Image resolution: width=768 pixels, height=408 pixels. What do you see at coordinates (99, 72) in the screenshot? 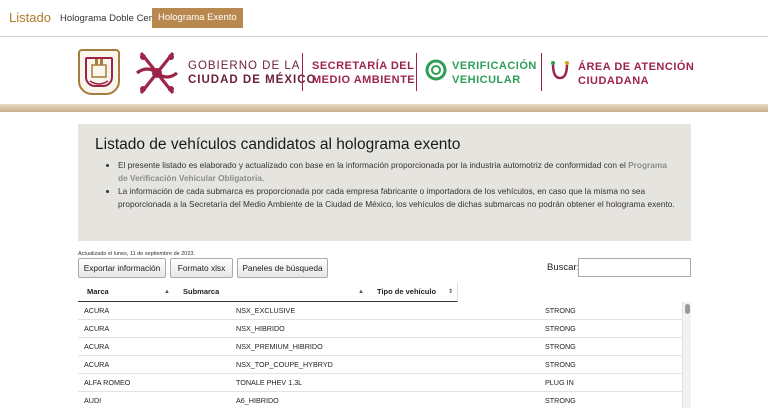
I see `cdmx-shield-logo` at bounding box center [99, 72].